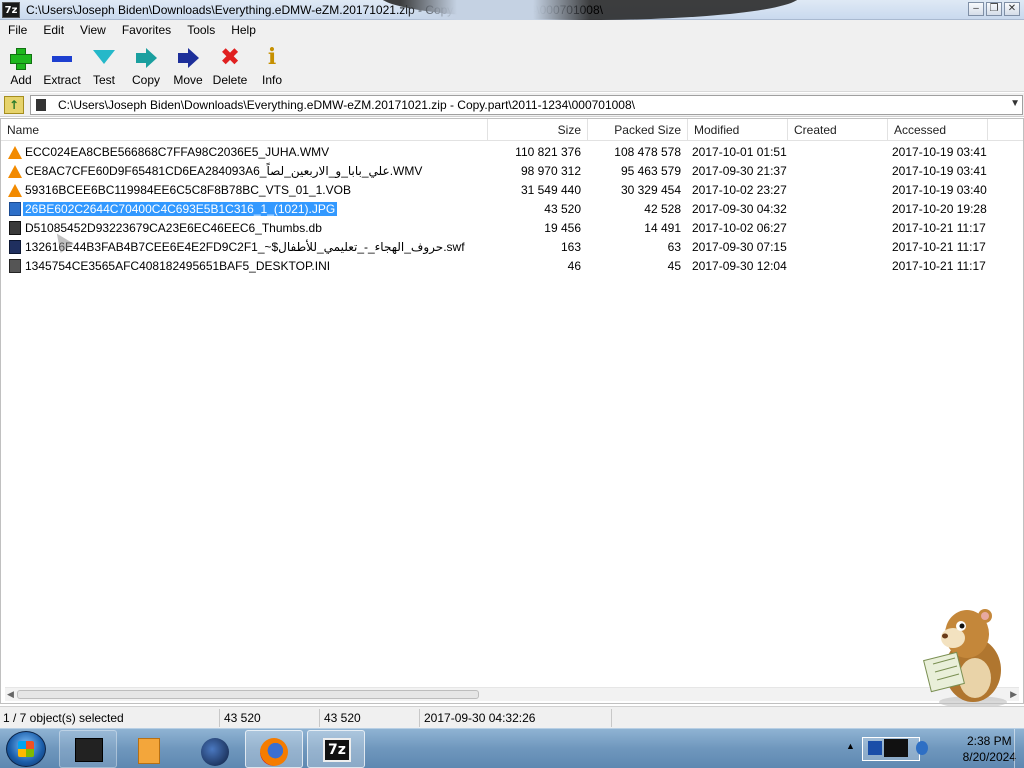  What do you see at coordinates (989, 749) in the screenshot?
I see `taskbar-clock: 2:38 PM 8/20/2024` at bounding box center [989, 749].